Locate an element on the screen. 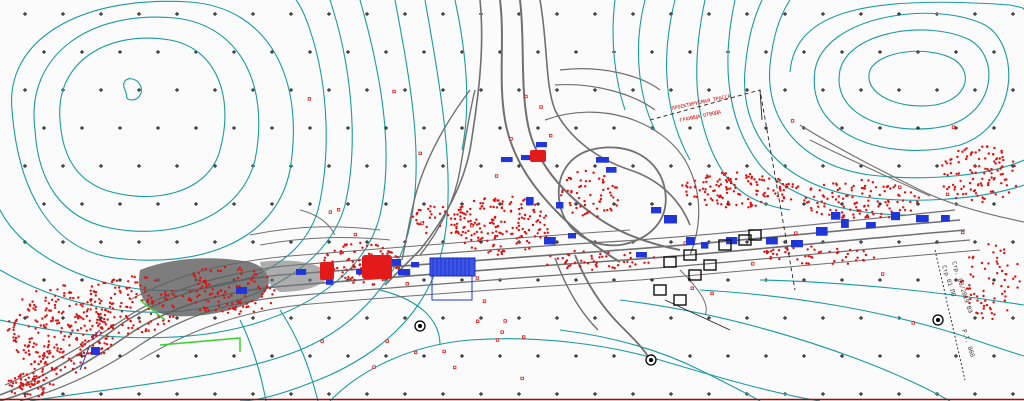 The height and width of the screenshot is (401, 1024). benchmark-icon is located at coordinates (420, 326).